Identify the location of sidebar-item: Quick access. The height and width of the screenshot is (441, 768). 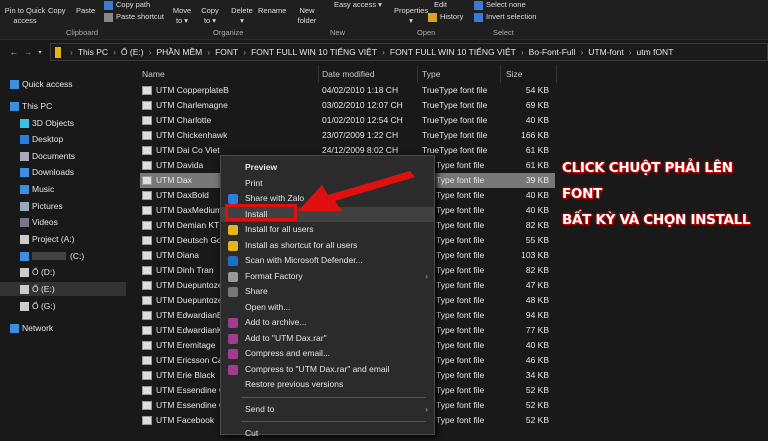
(41, 84).